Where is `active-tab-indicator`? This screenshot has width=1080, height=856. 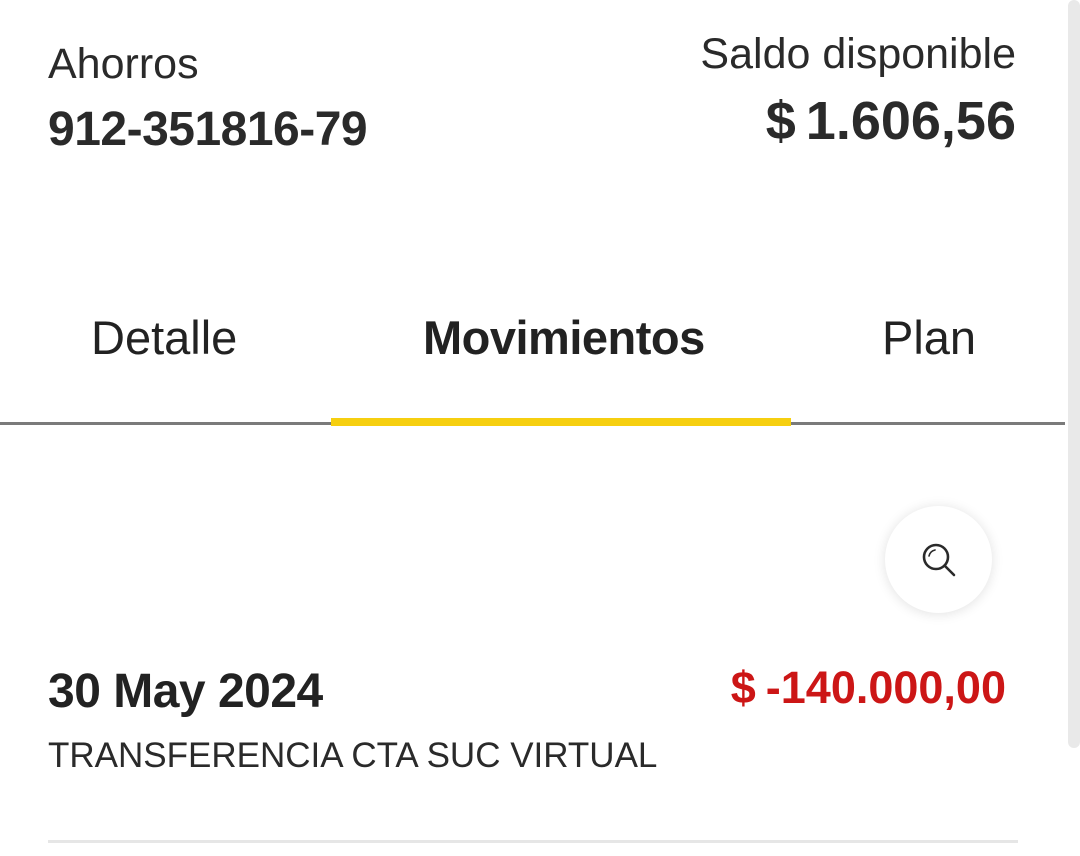
active-tab-indicator is located at coordinates (561, 422).